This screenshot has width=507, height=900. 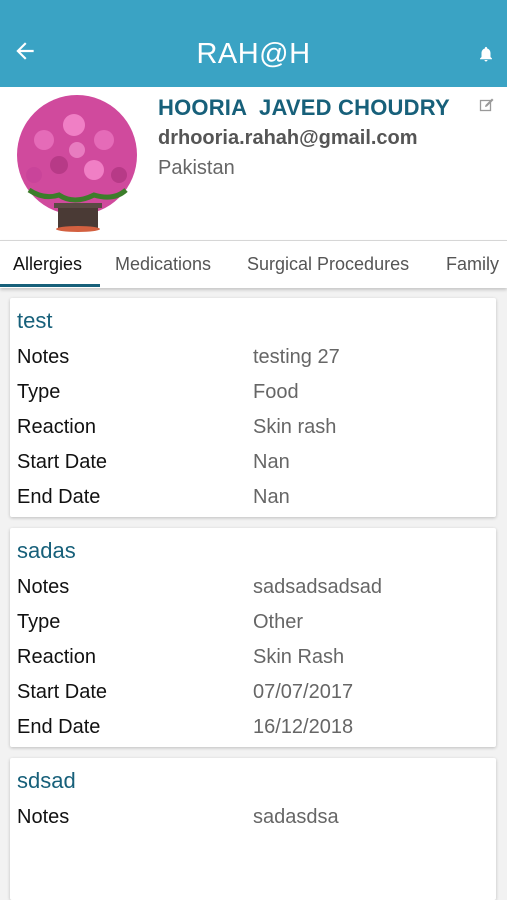 I want to click on notes-value: sadsadsadsad, so click(x=317, y=587).